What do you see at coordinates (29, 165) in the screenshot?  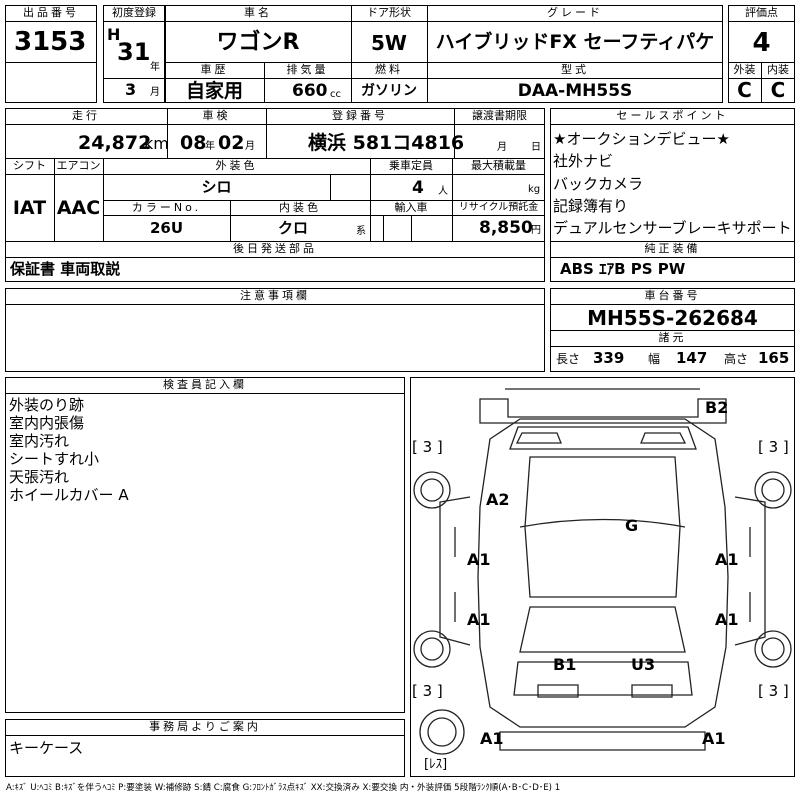 I see `shift-label: シフト` at bounding box center [29, 165].